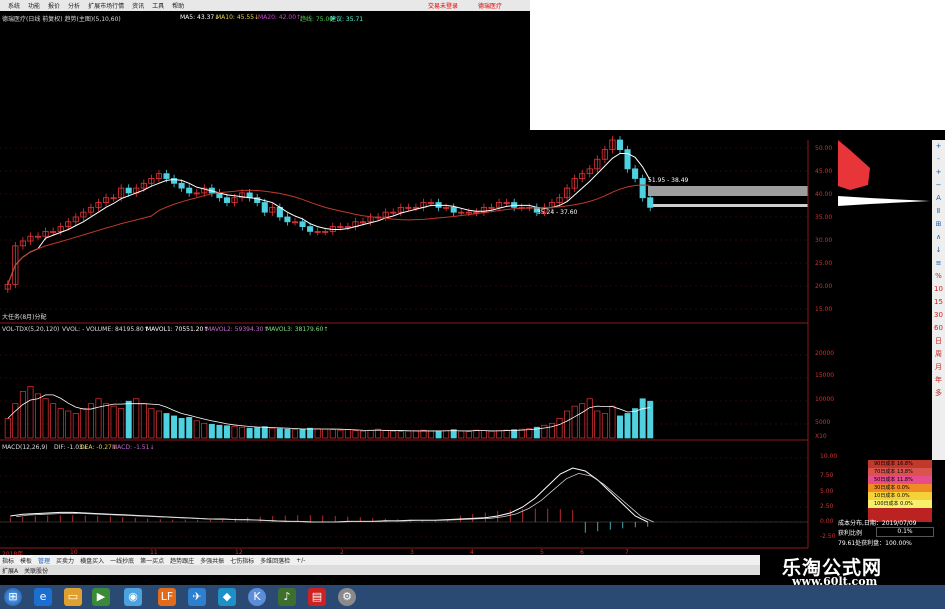  Describe the element at coordinates (938, 159) in the screenshot. I see `toolbar-button: -` at that location.